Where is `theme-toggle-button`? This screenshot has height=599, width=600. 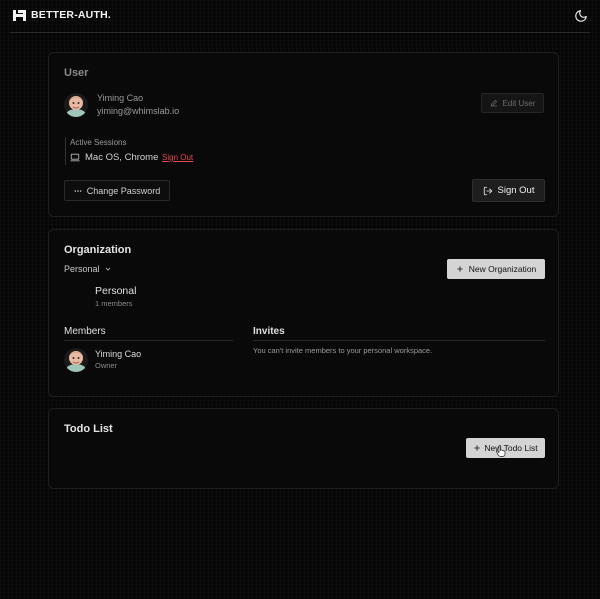
theme-toggle-button is located at coordinates (581, 16).